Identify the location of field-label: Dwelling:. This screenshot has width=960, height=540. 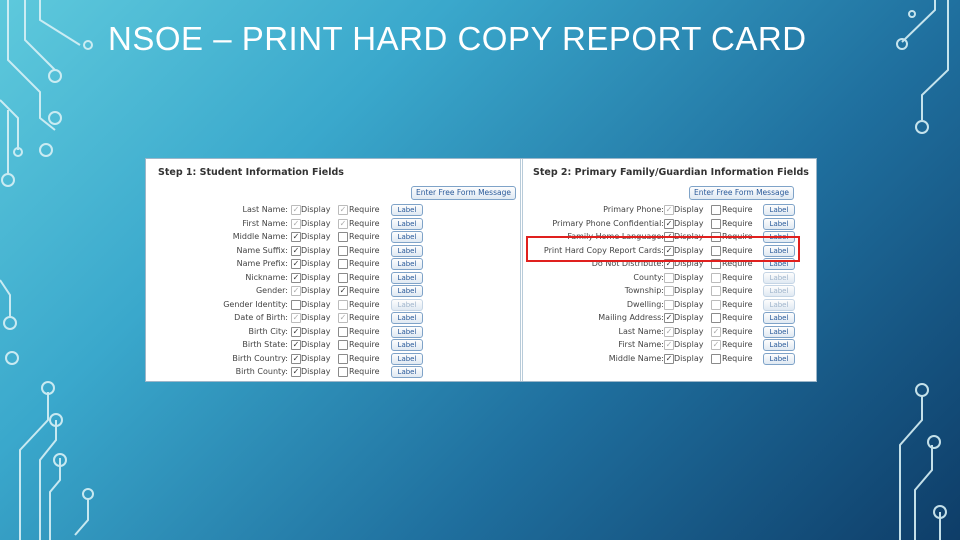
(645, 304).